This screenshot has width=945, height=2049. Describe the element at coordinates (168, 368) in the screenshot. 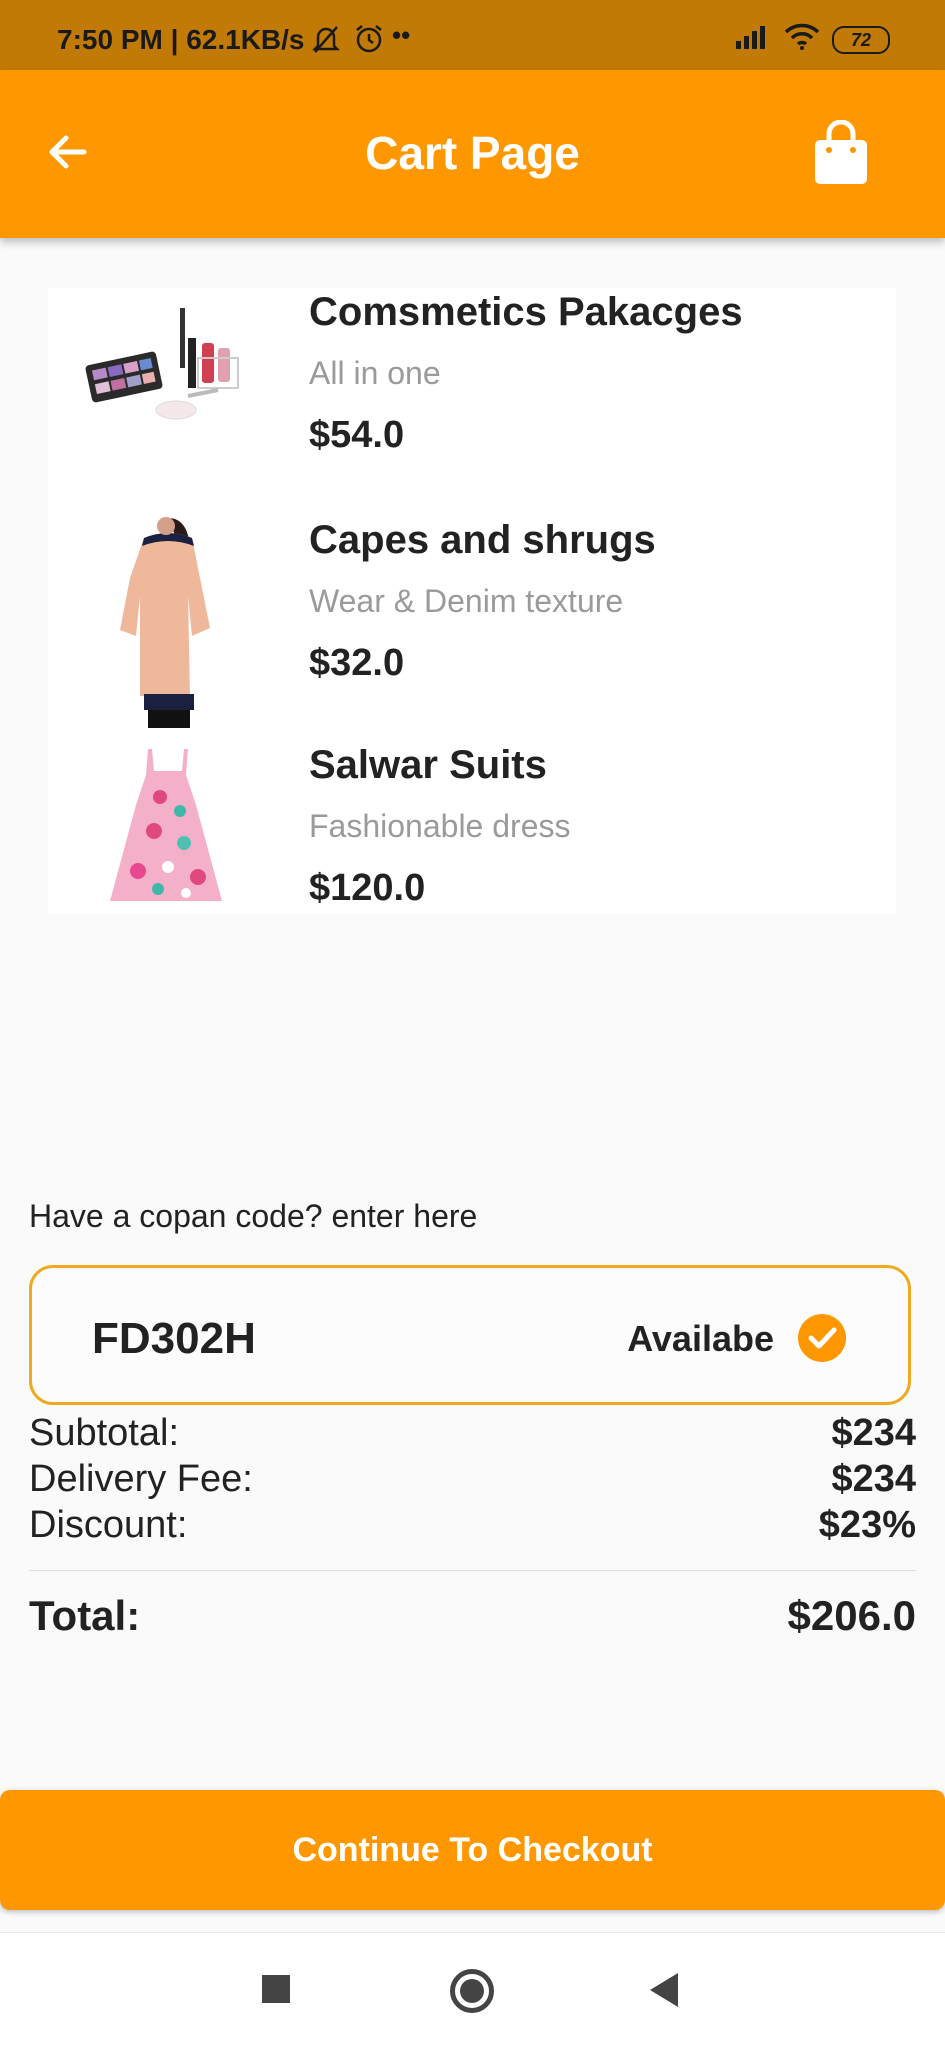

I see `cosmetics-image` at that location.